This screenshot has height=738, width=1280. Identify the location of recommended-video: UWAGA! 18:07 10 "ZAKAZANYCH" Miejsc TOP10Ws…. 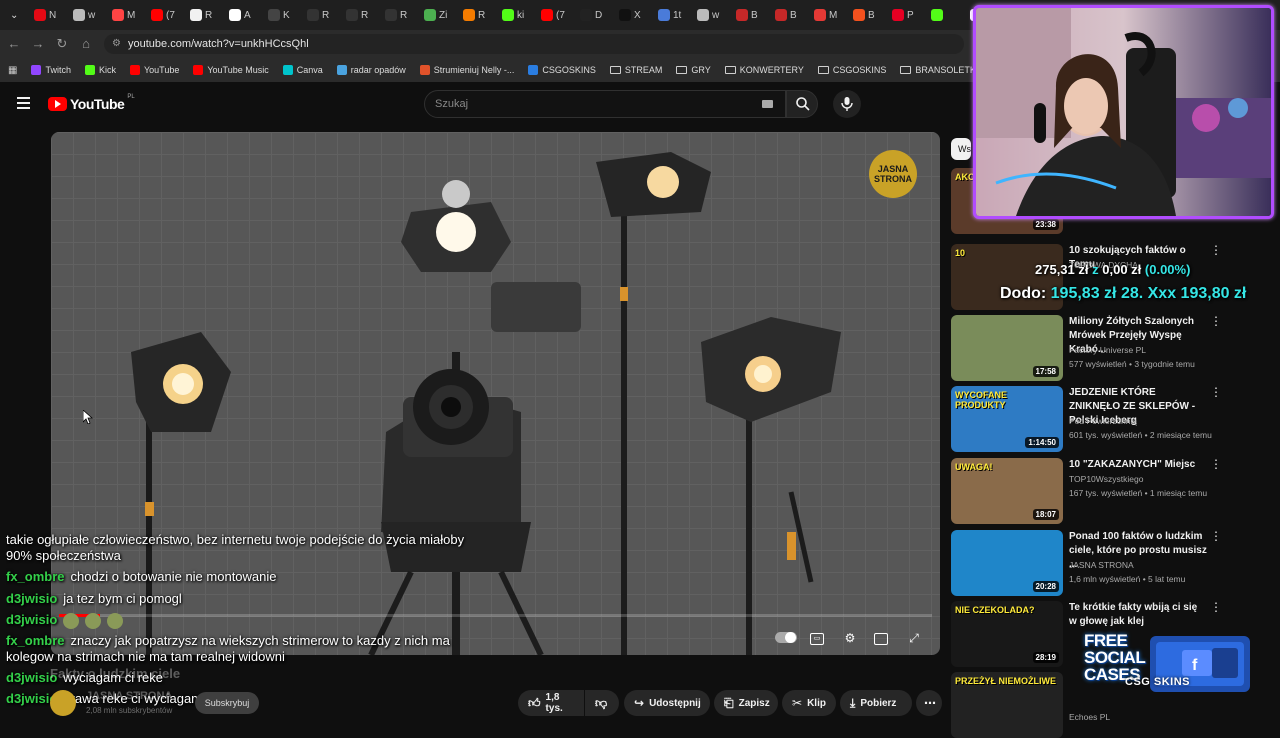
(1111, 491).